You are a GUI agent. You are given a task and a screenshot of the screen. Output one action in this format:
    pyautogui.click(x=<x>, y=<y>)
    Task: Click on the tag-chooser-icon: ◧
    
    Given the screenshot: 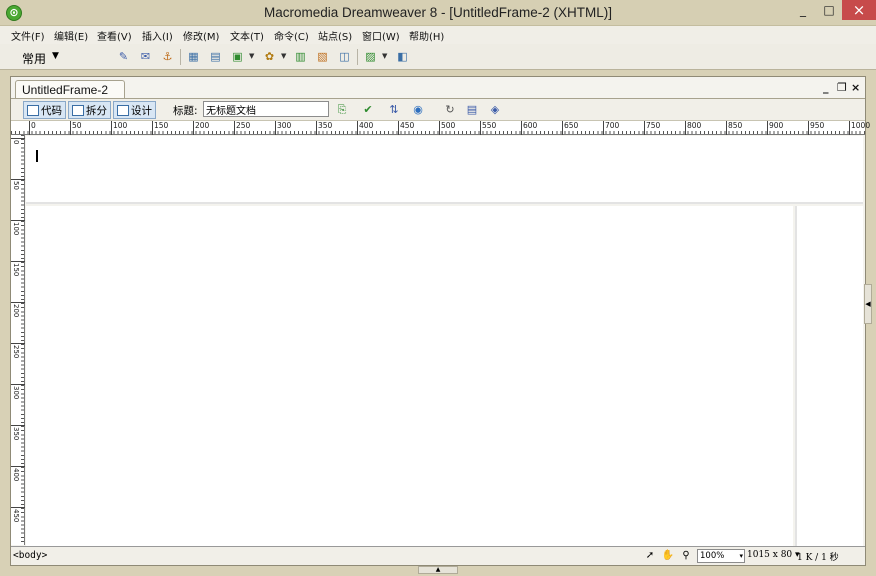 What is the action you would take?
    pyautogui.click(x=402, y=56)
    